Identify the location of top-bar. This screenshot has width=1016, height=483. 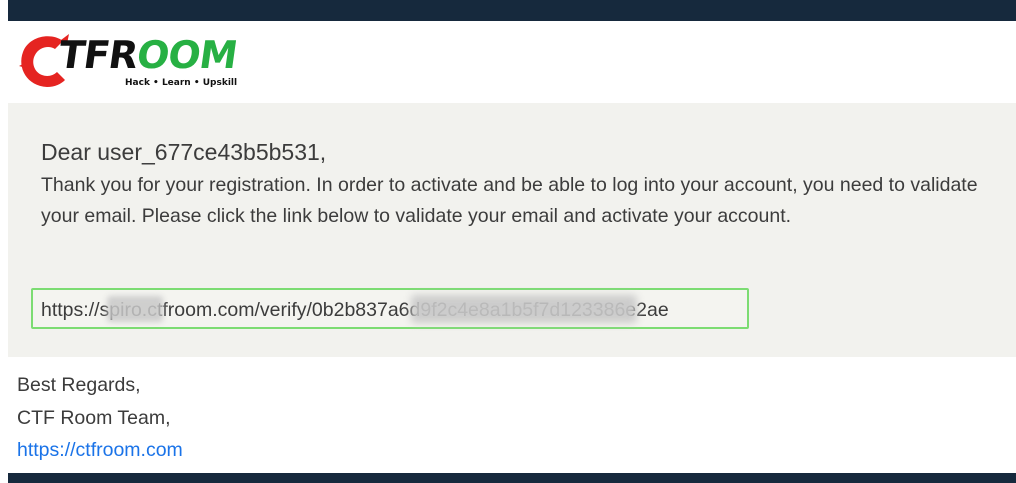
(512, 10).